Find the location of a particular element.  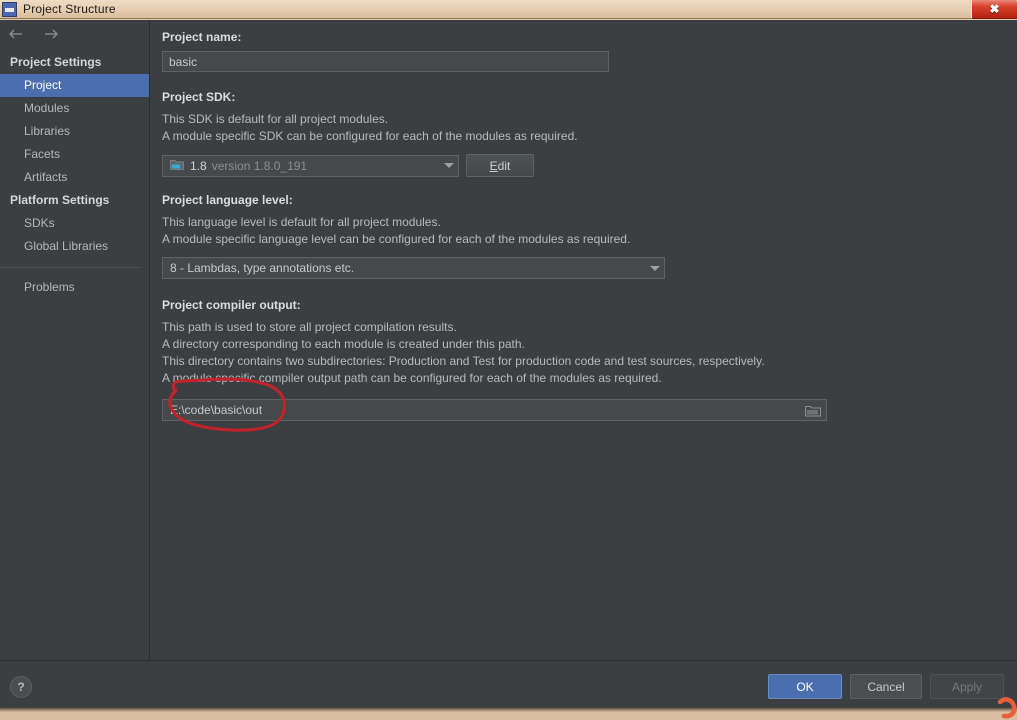

help-button: ? is located at coordinates (21, 686).